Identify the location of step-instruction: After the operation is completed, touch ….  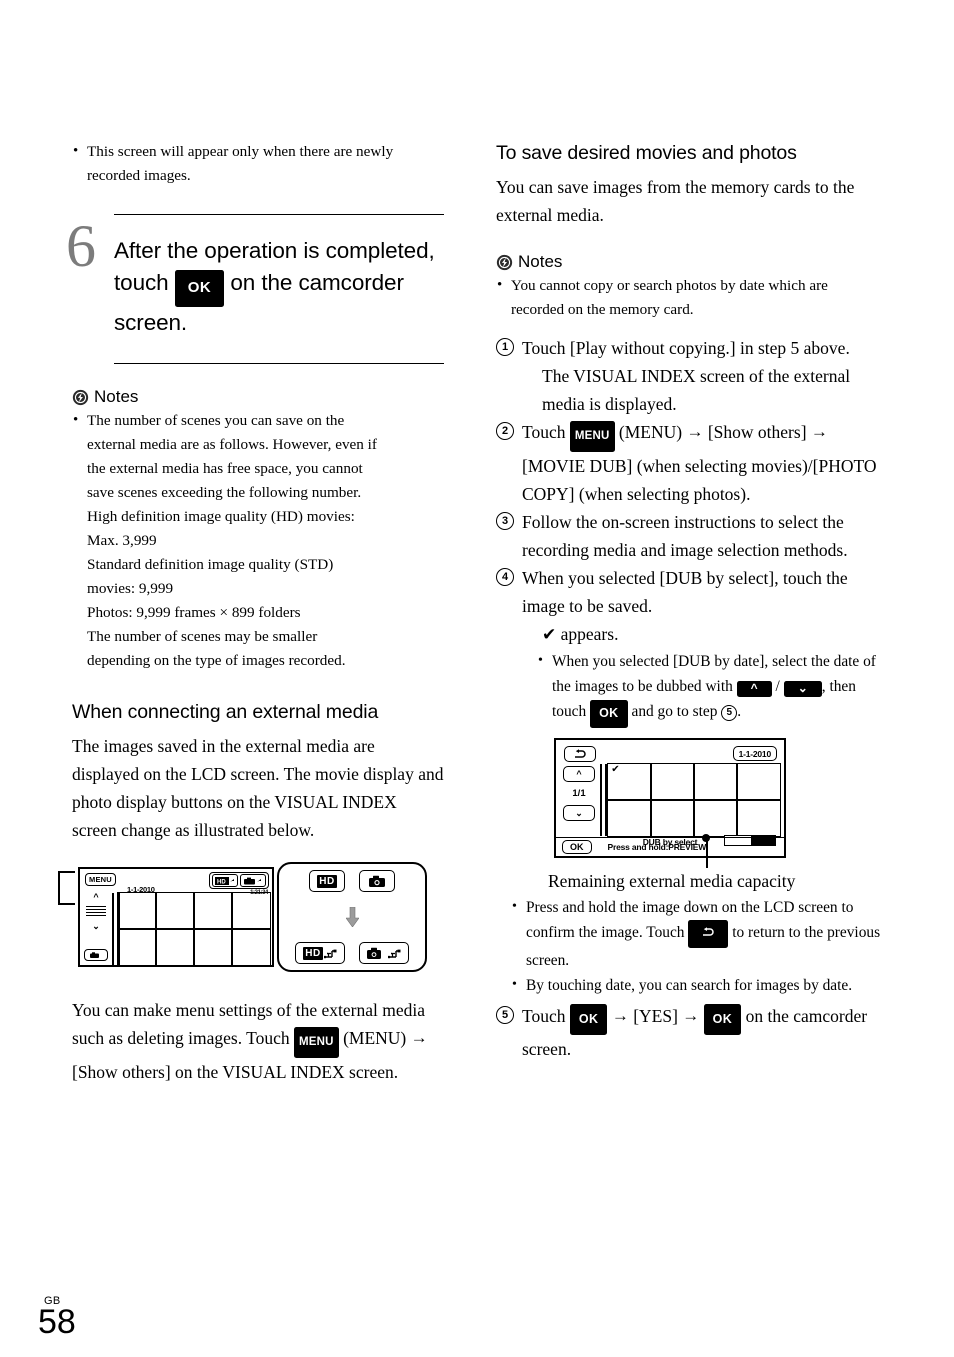
(279, 286).